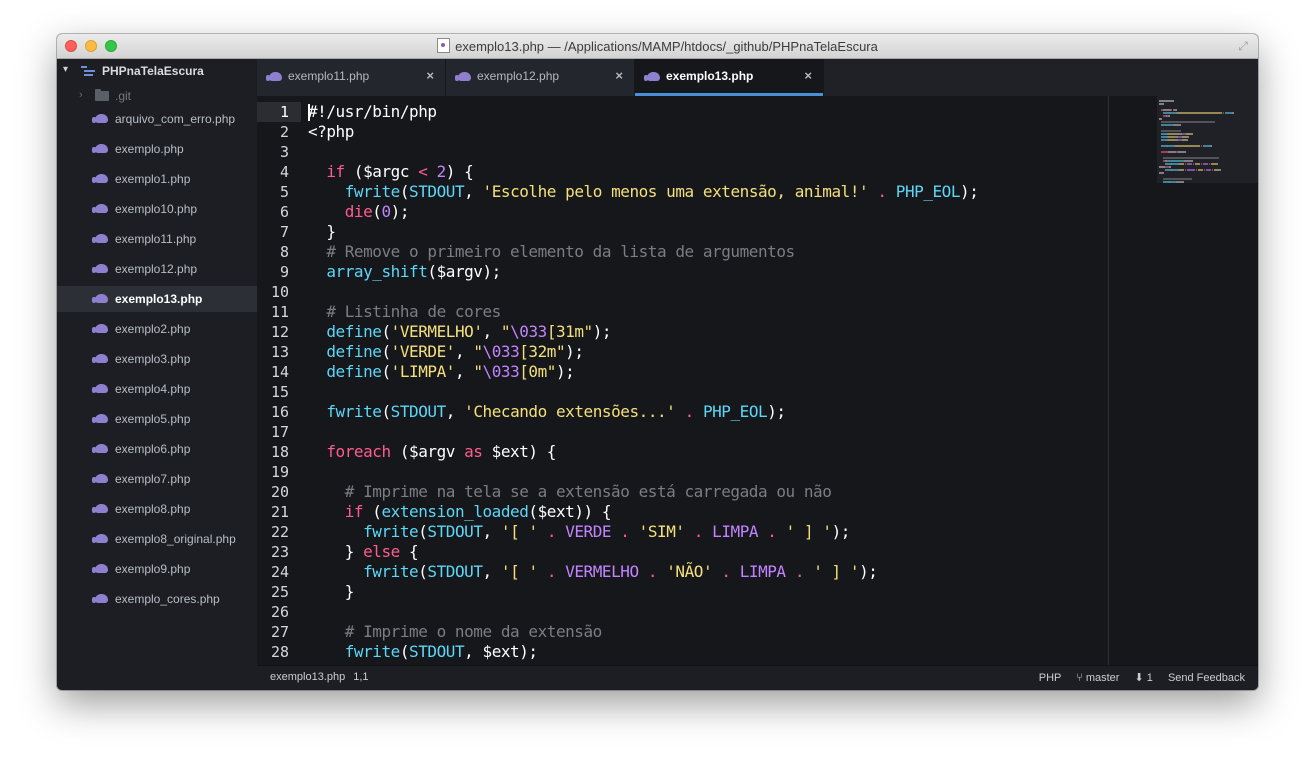 The height and width of the screenshot is (769, 1315). I want to click on minimap, so click(1207, 380).